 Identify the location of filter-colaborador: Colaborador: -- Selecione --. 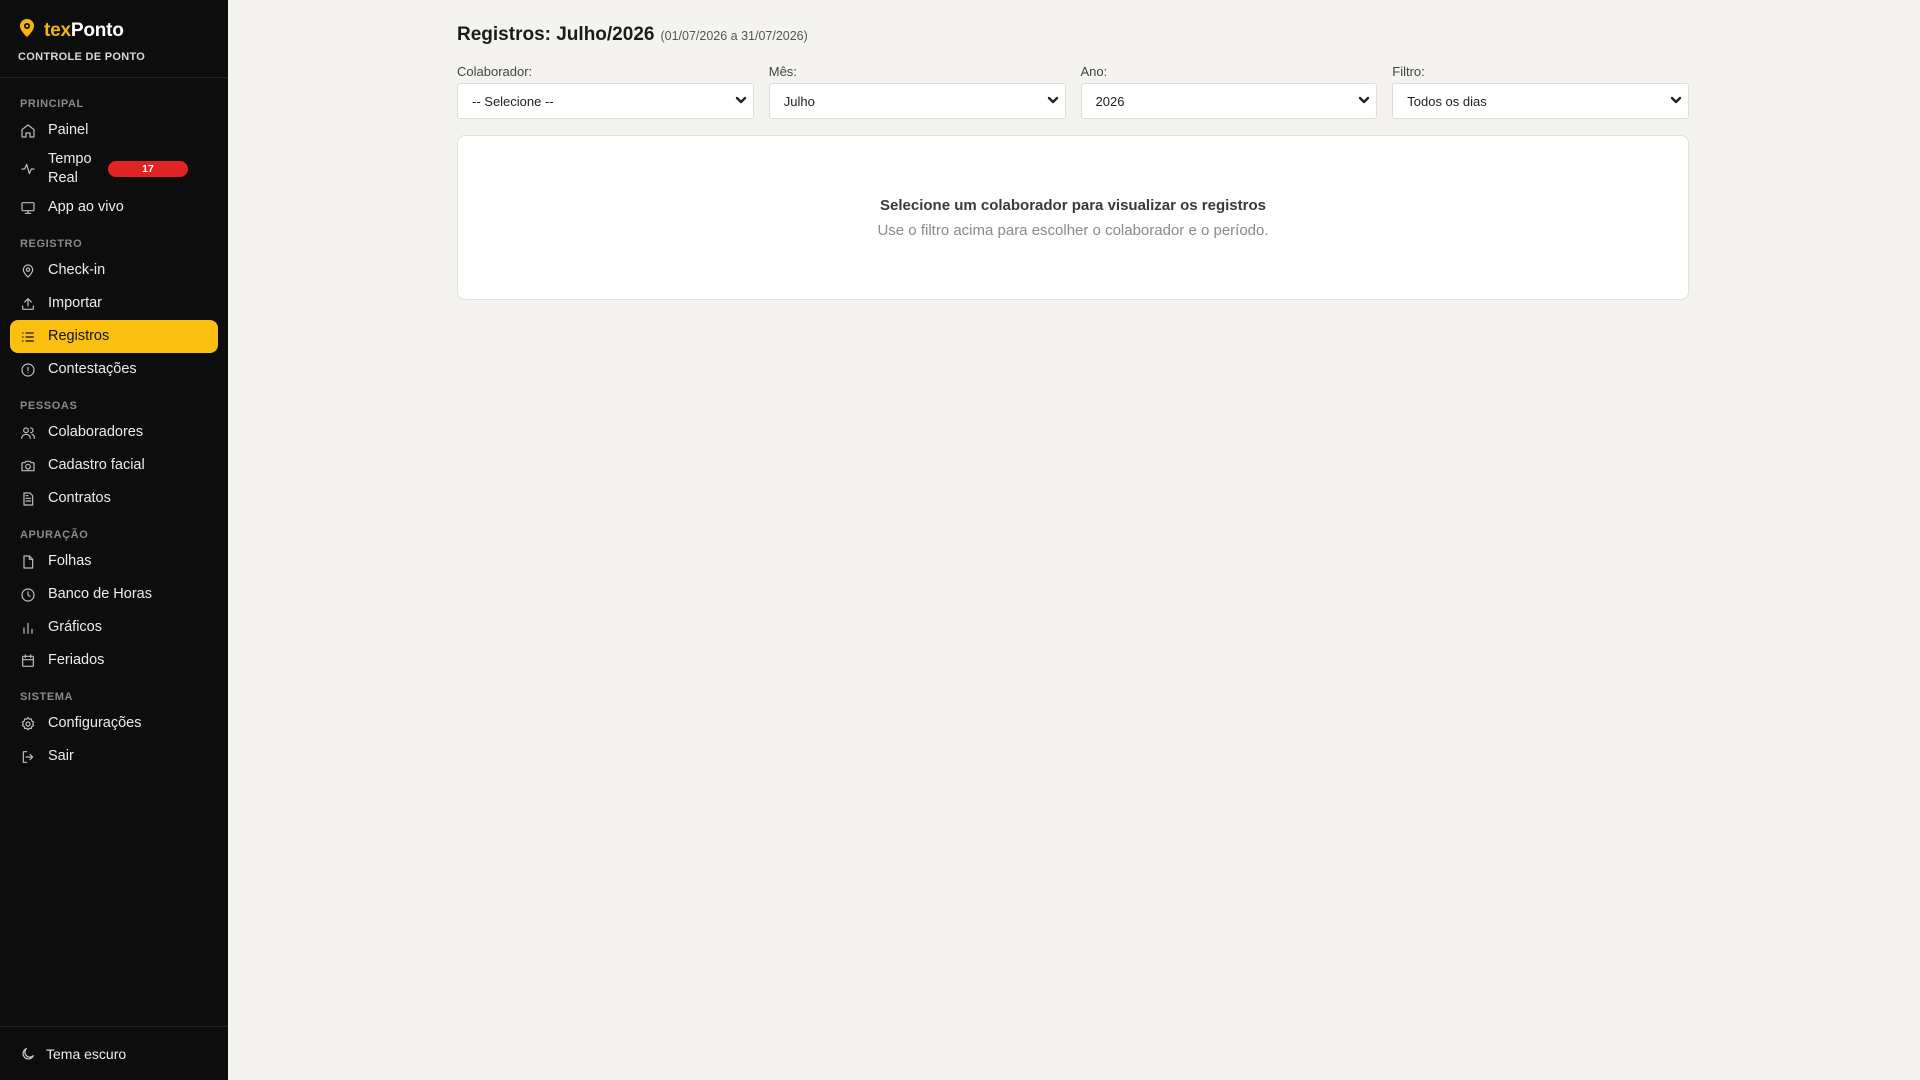
(605, 91).